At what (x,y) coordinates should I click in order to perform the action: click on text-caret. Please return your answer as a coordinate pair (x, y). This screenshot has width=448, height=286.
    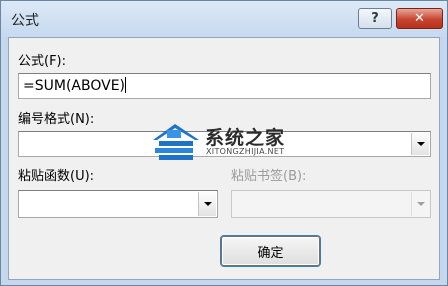
    Looking at the image, I should click on (125, 85).